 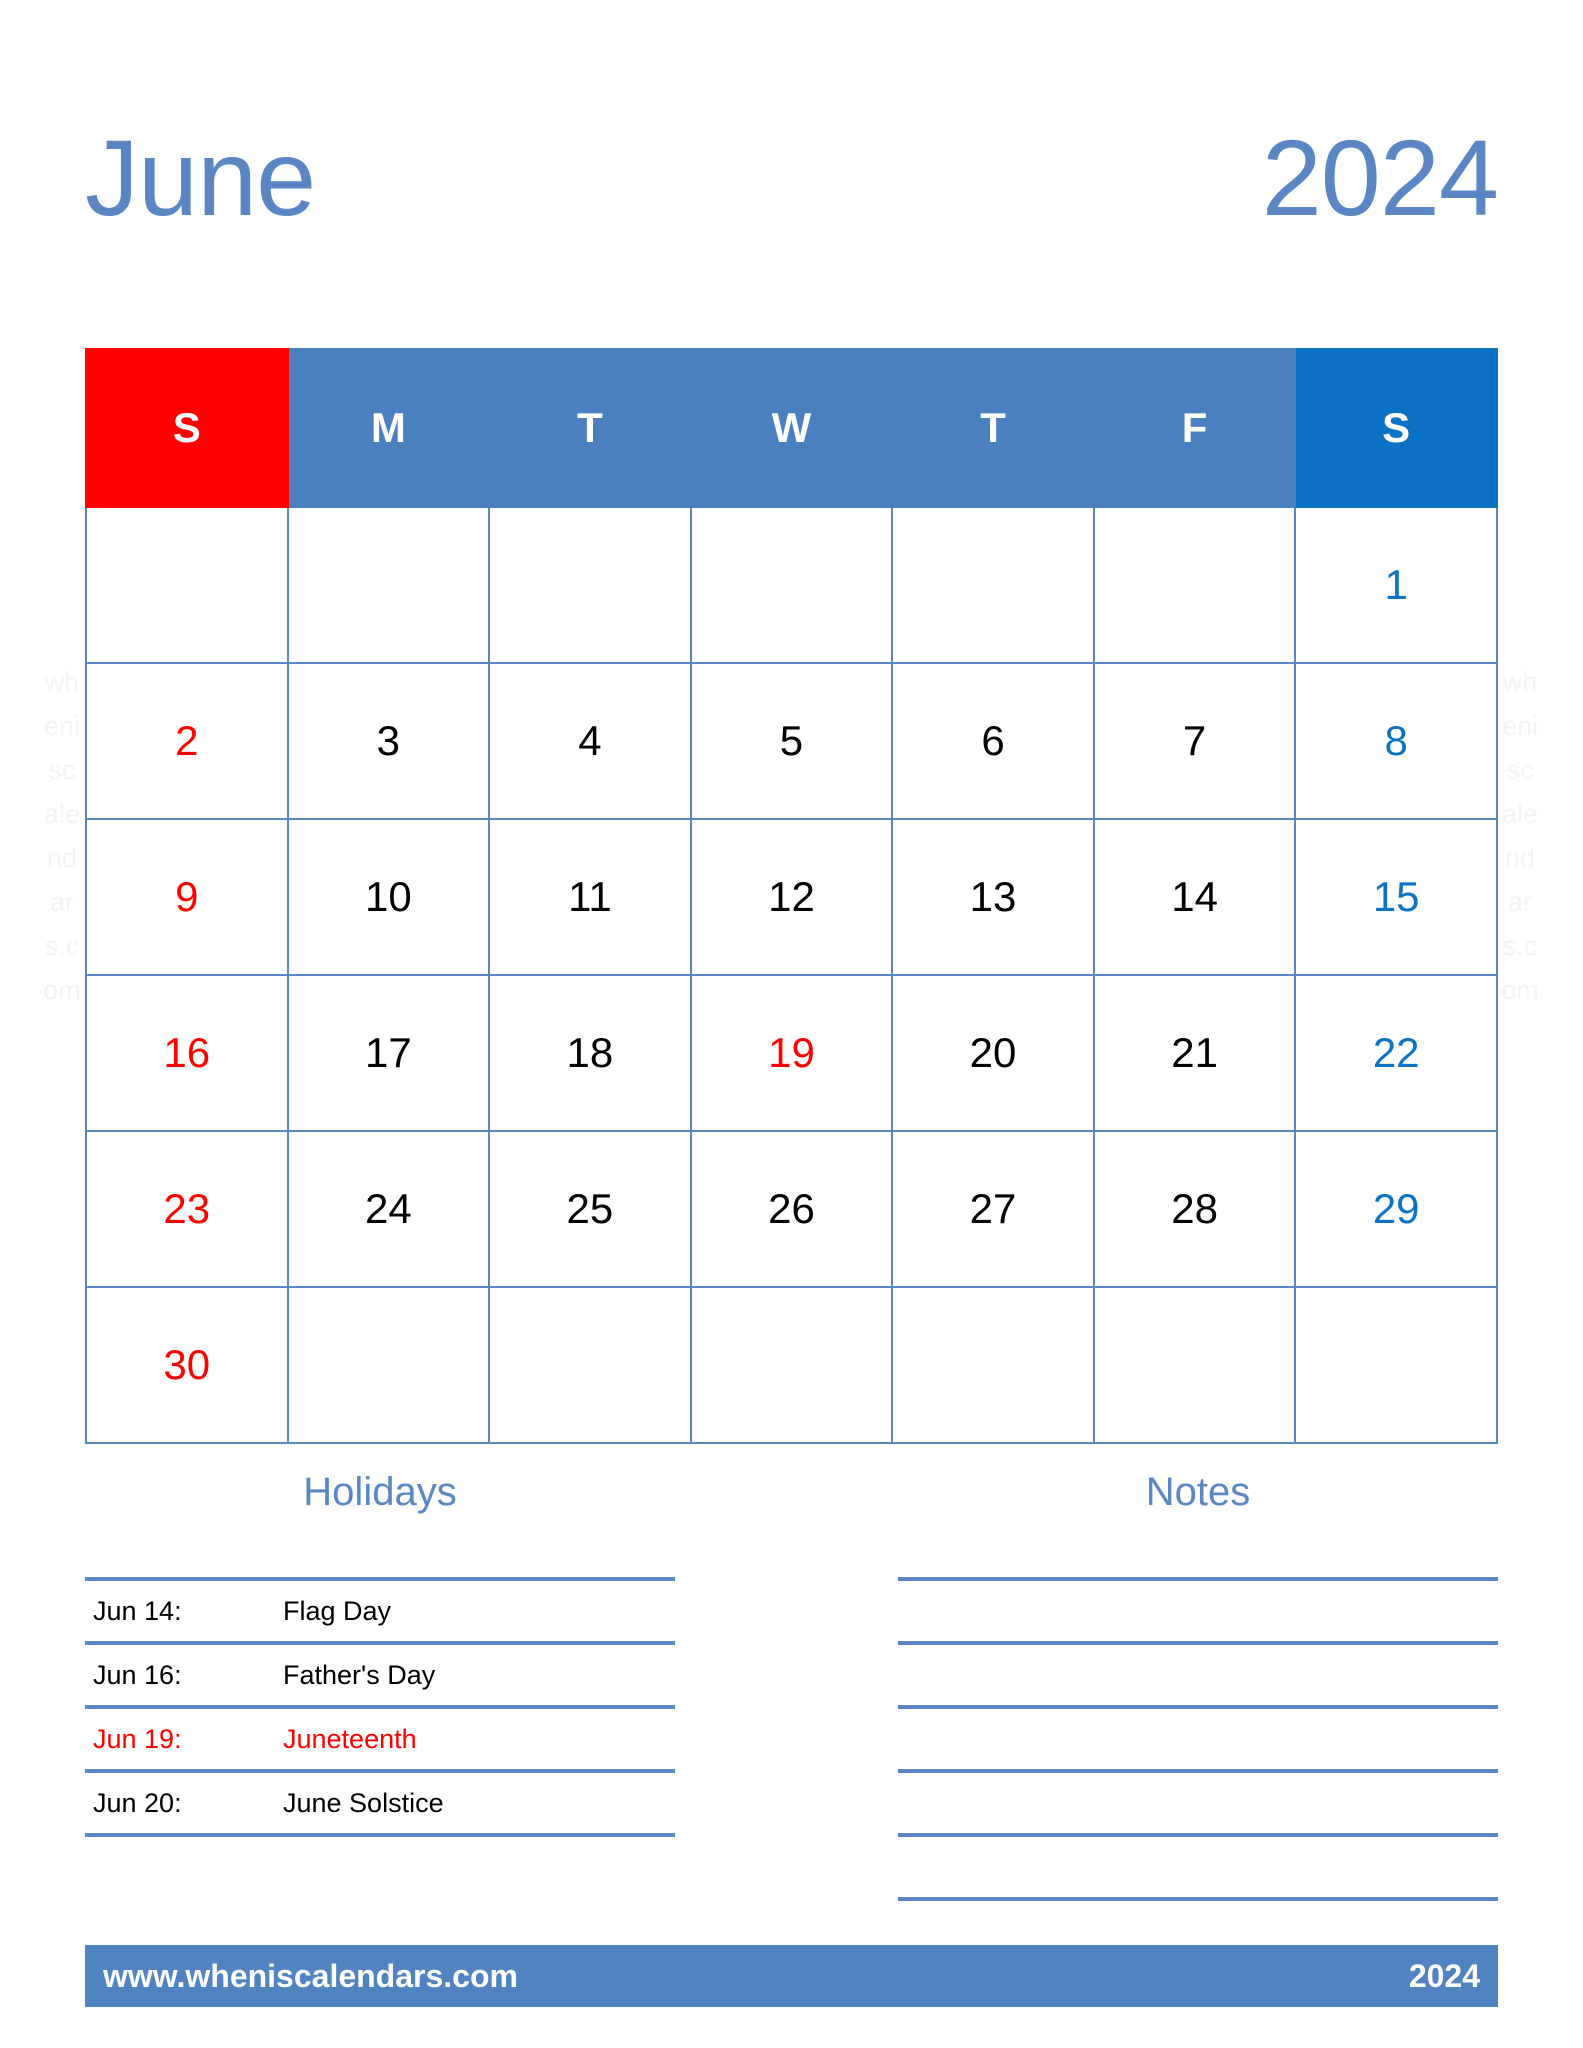 What do you see at coordinates (187, 897) in the screenshot?
I see `day-cell-9: 9` at bounding box center [187, 897].